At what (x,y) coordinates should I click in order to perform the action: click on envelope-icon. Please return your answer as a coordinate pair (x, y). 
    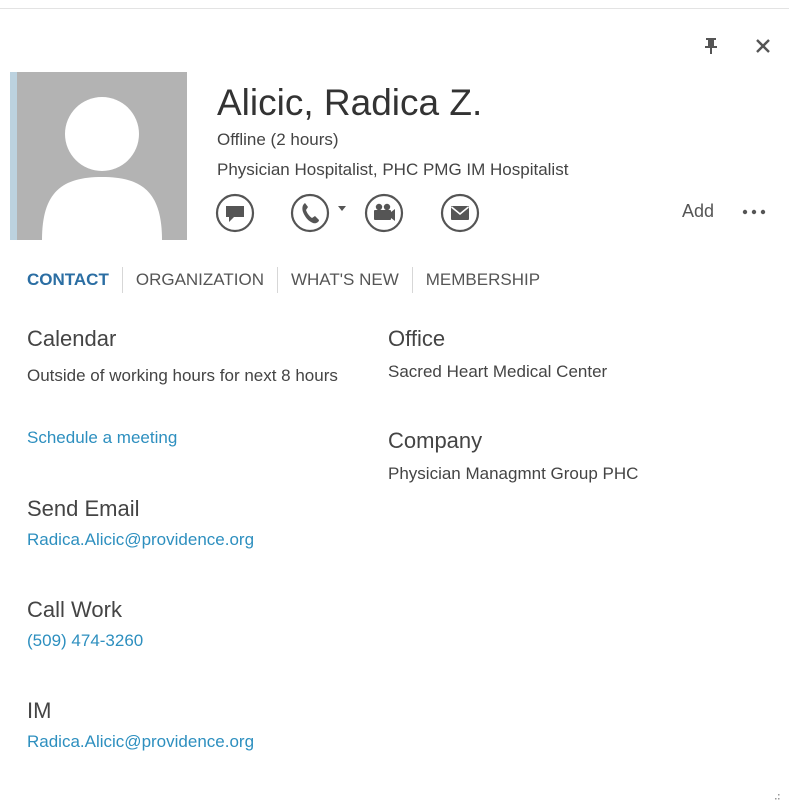
    Looking at the image, I should click on (460, 213).